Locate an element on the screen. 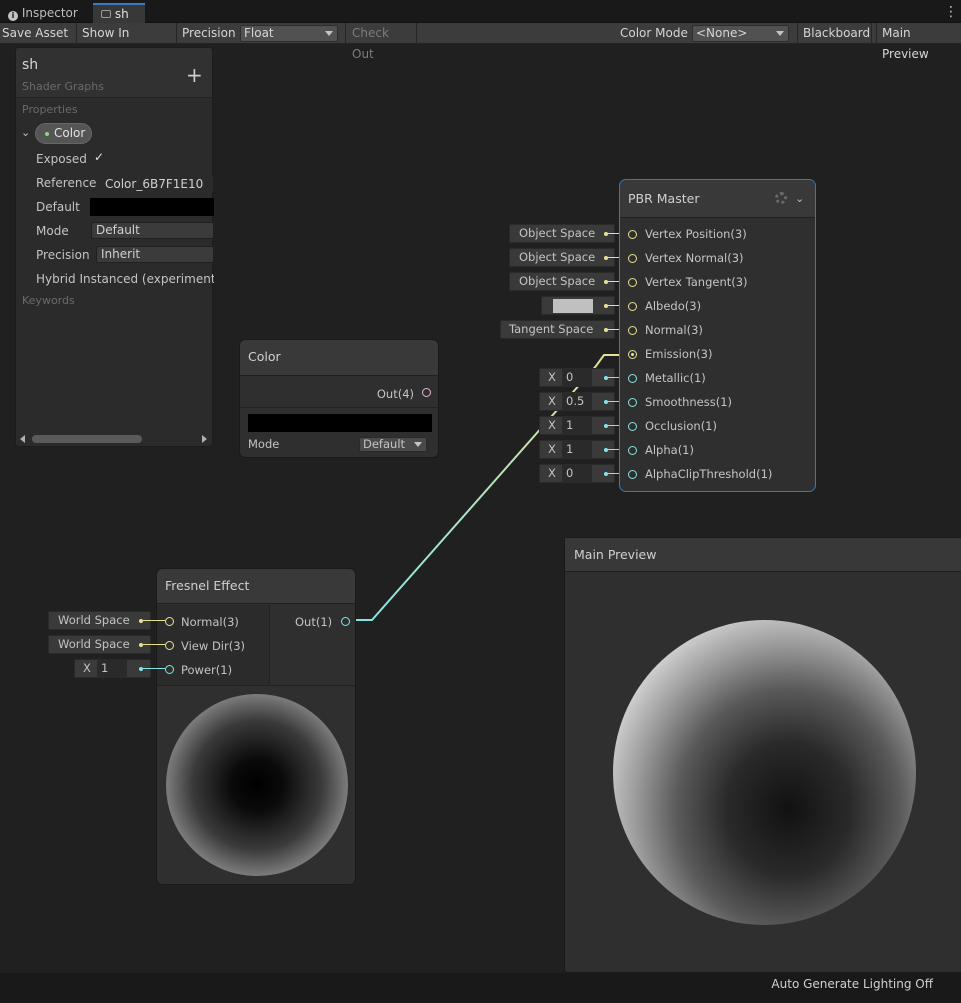 The width and height of the screenshot is (961, 1003). mode-dropdown: Default is located at coordinates (393, 444).